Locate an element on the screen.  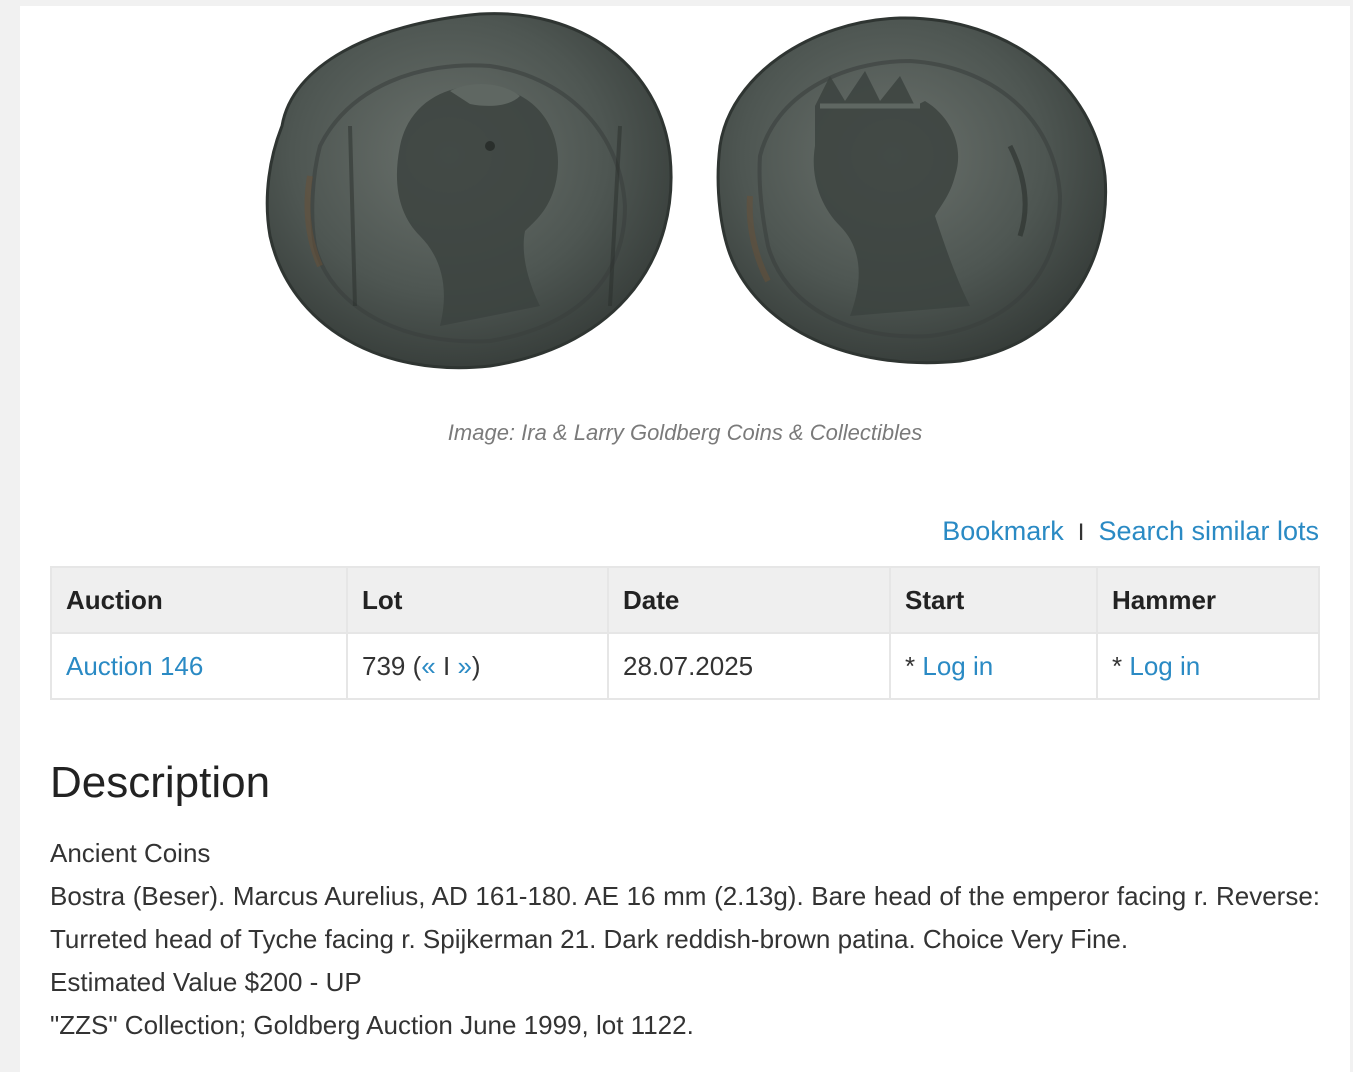
next-lot-link: » is located at coordinates (464, 666).